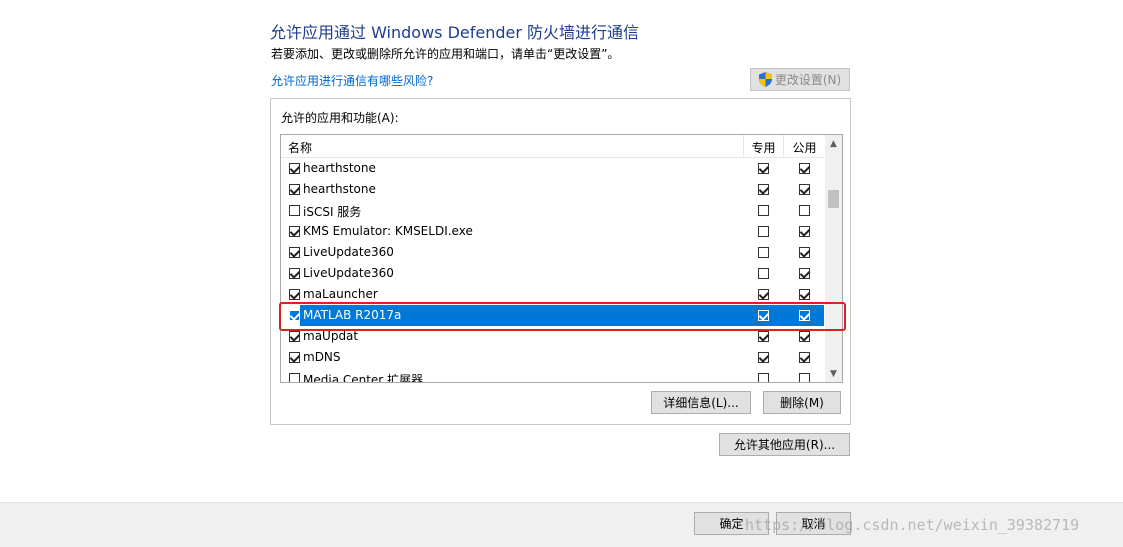  What do you see at coordinates (445, 54) in the screenshot?
I see `page-description: 若要添加、更改或删除所允许的应用和端口，请单击“更改设置”。` at bounding box center [445, 54].